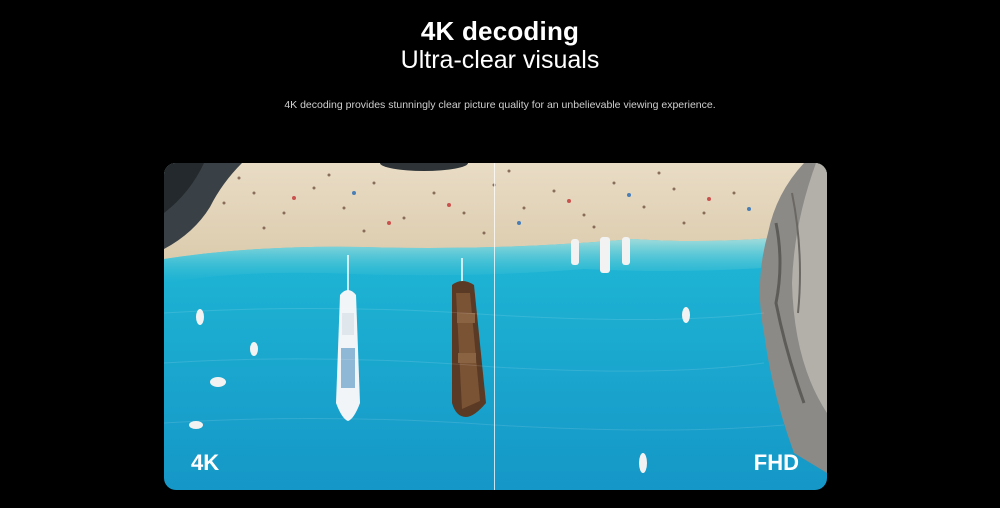 This screenshot has width=1000, height=508. I want to click on page-title: 4K decoding, so click(500, 31).